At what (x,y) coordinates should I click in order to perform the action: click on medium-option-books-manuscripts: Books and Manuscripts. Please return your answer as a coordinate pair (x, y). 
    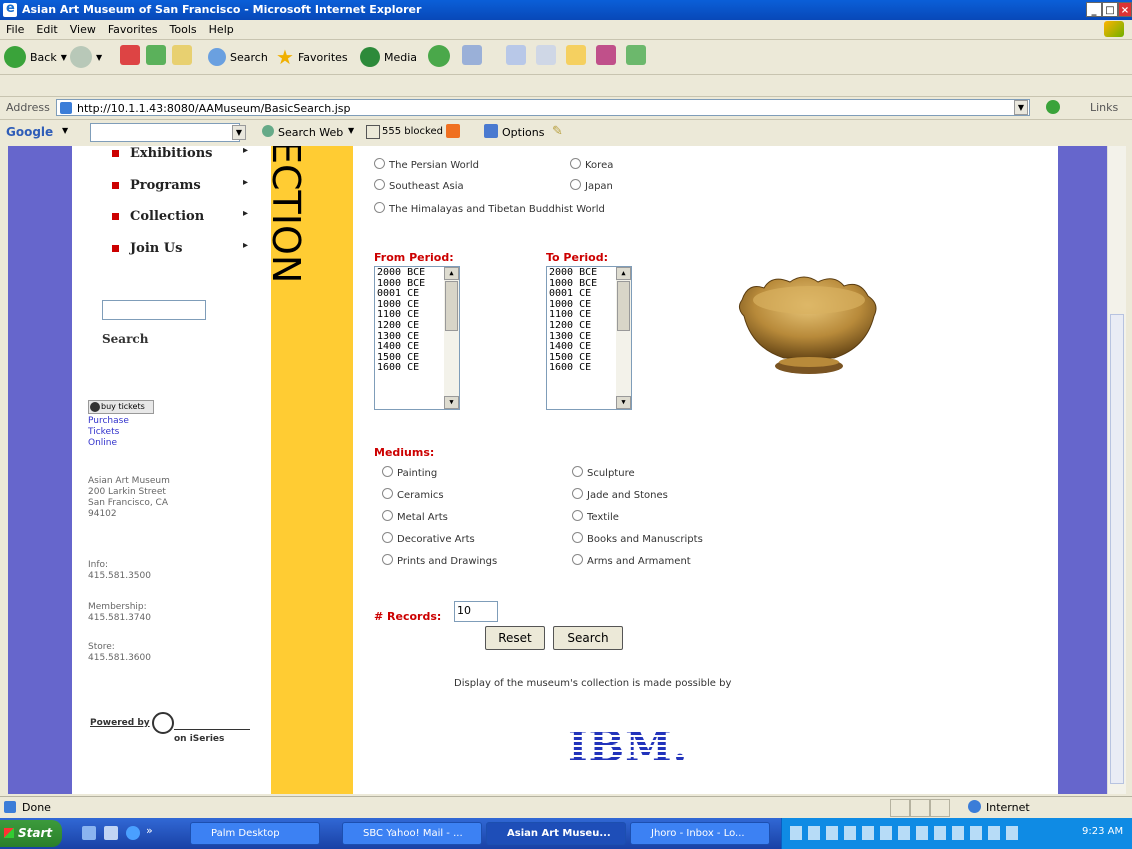
    Looking at the image, I should click on (637, 538).